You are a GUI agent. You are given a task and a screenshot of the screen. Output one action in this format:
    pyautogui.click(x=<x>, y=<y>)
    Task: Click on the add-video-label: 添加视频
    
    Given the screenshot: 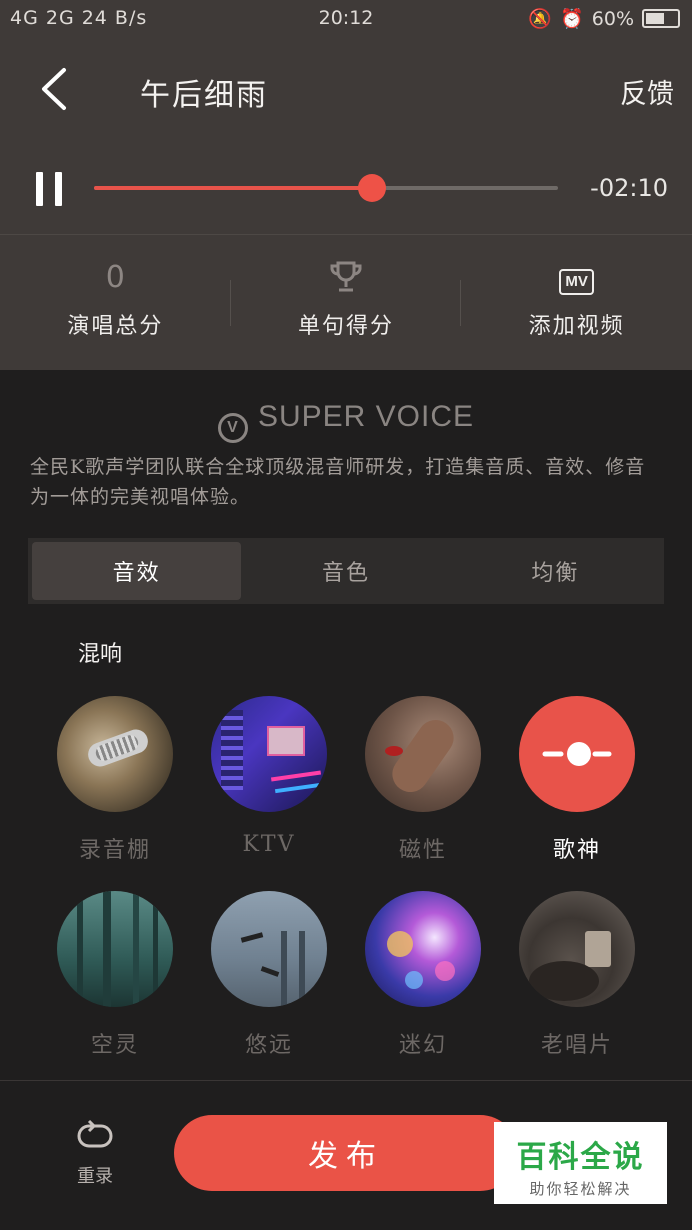 What is the action you would take?
    pyautogui.click(x=576, y=326)
    